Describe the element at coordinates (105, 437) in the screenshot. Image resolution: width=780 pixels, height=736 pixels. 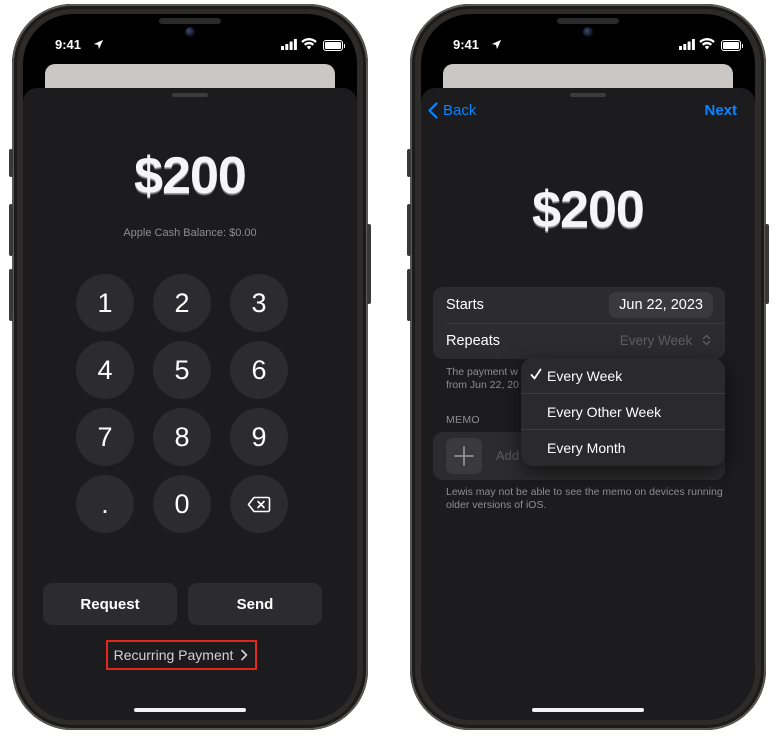
I see `key-7: 7` at that location.